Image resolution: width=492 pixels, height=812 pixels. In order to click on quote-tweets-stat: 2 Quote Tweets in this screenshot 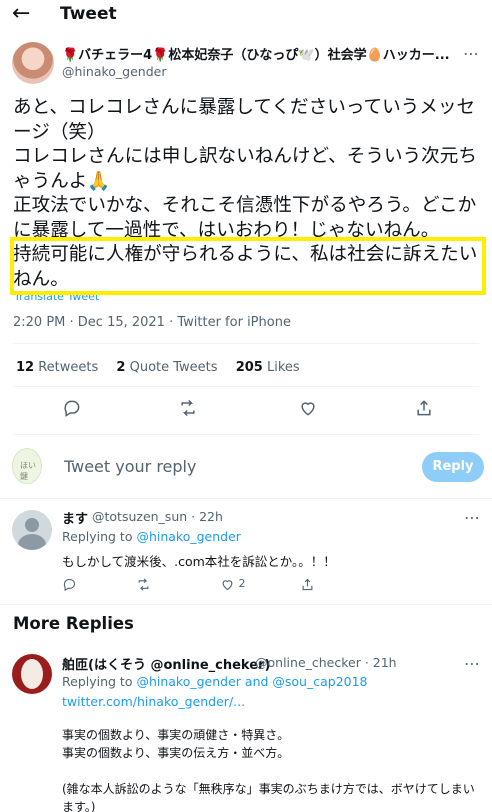, I will do `click(166, 367)`.